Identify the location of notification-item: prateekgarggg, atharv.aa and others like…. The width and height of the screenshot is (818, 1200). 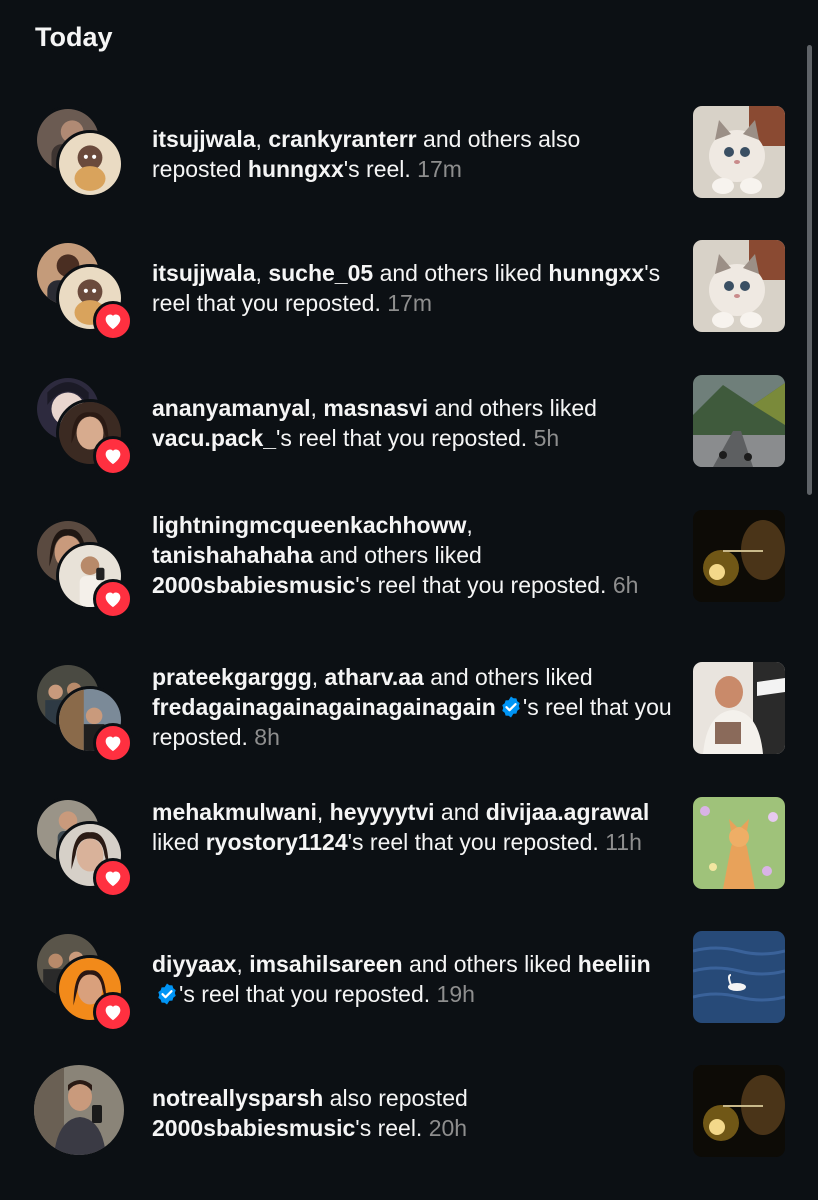
(409, 712).